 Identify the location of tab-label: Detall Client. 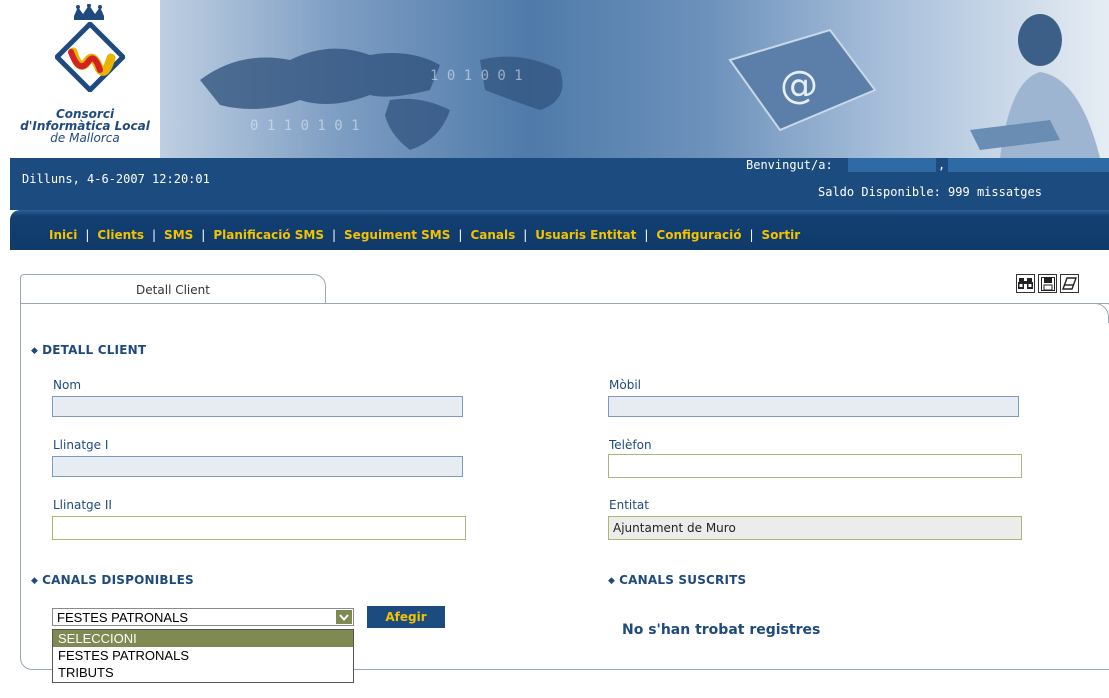
(173, 290).